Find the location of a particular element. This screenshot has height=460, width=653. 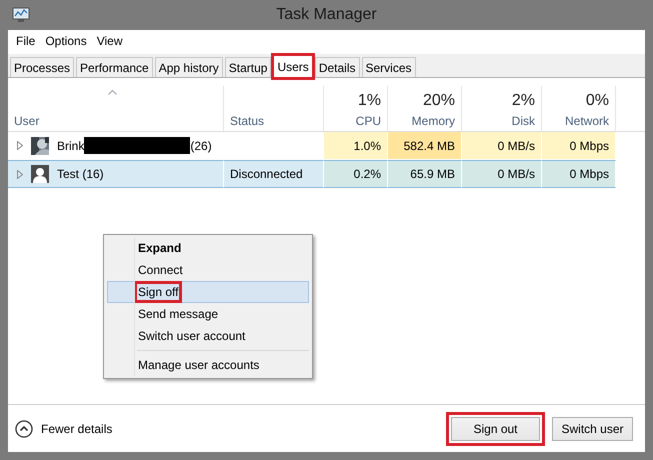

menu-item: Send message is located at coordinates (208, 314).